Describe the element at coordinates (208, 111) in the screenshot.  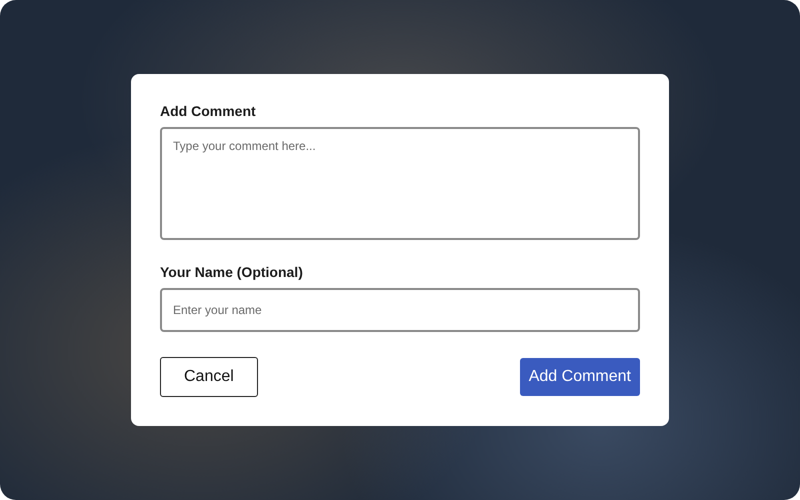
I see `field-label: Add Comment` at that location.